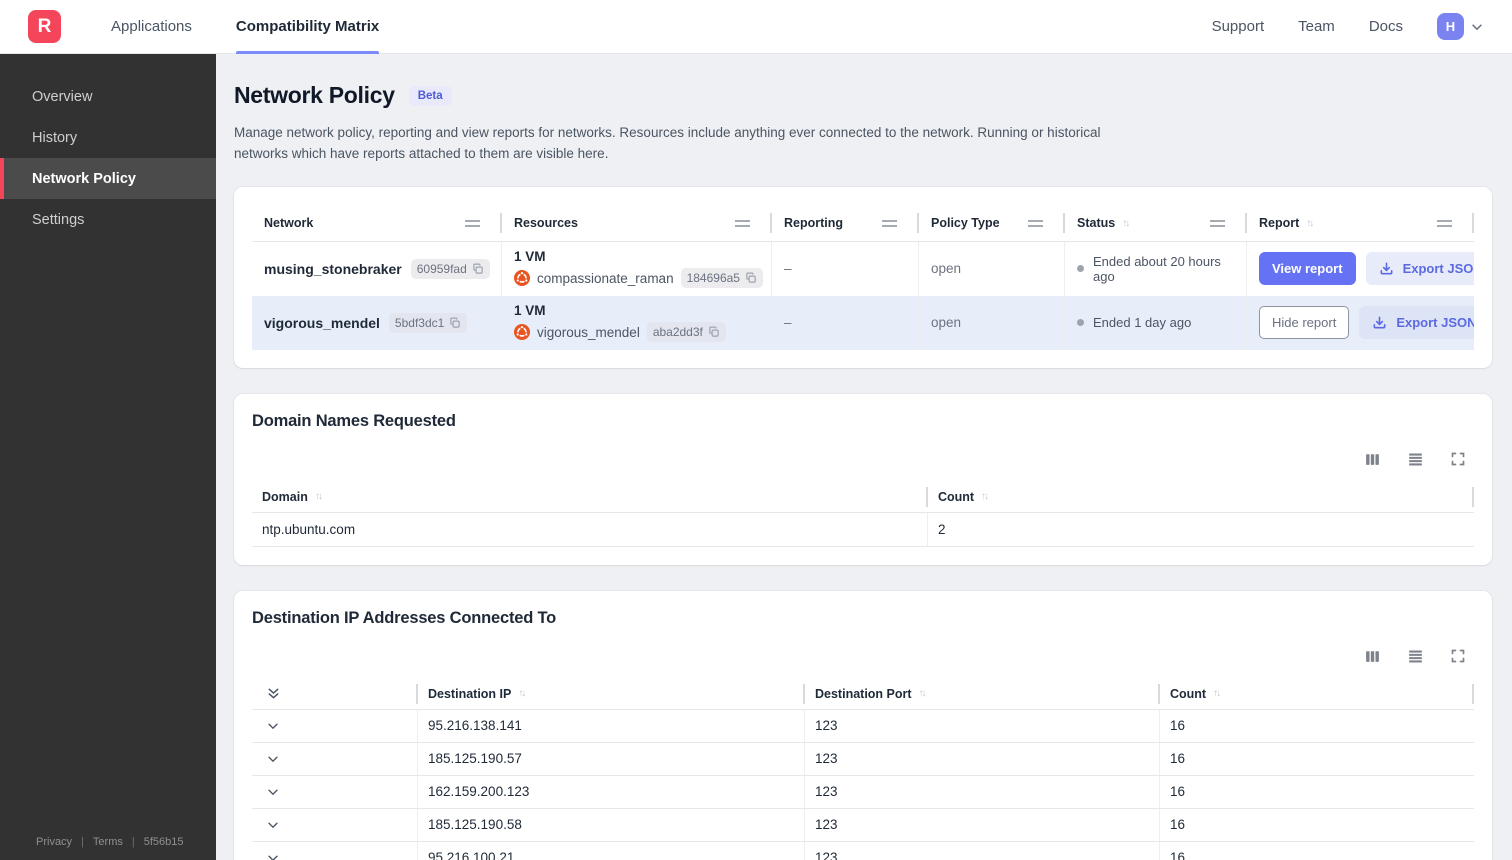 The width and height of the screenshot is (1512, 860). What do you see at coordinates (1080, 269) in the screenshot?
I see `status-dot` at bounding box center [1080, 269].